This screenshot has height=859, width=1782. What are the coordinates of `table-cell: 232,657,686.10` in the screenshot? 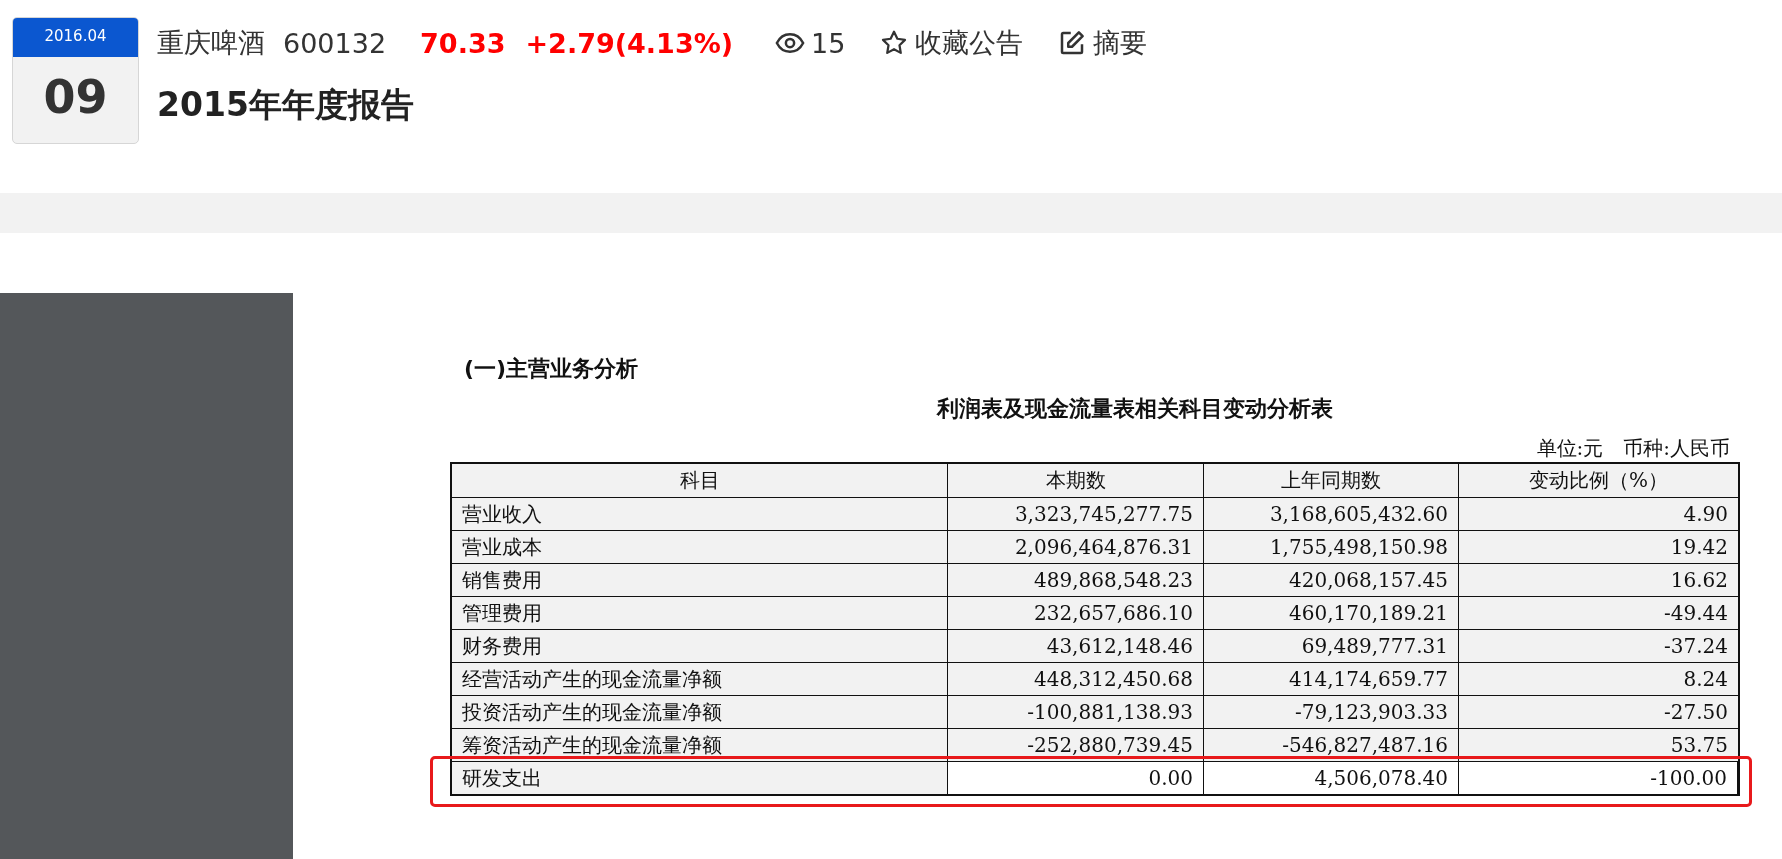 It's located at (1076, 613).